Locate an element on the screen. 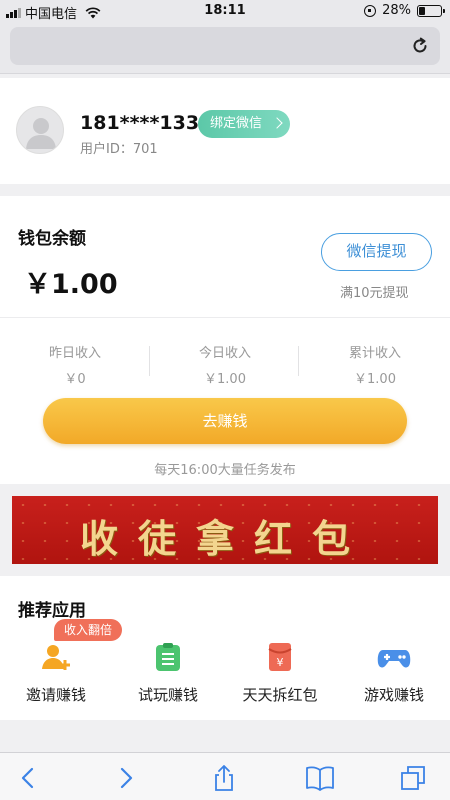 The image size is (450, 800). income-yesterday: 昨日收入 ￥0 is located at coordinates (75, 364).